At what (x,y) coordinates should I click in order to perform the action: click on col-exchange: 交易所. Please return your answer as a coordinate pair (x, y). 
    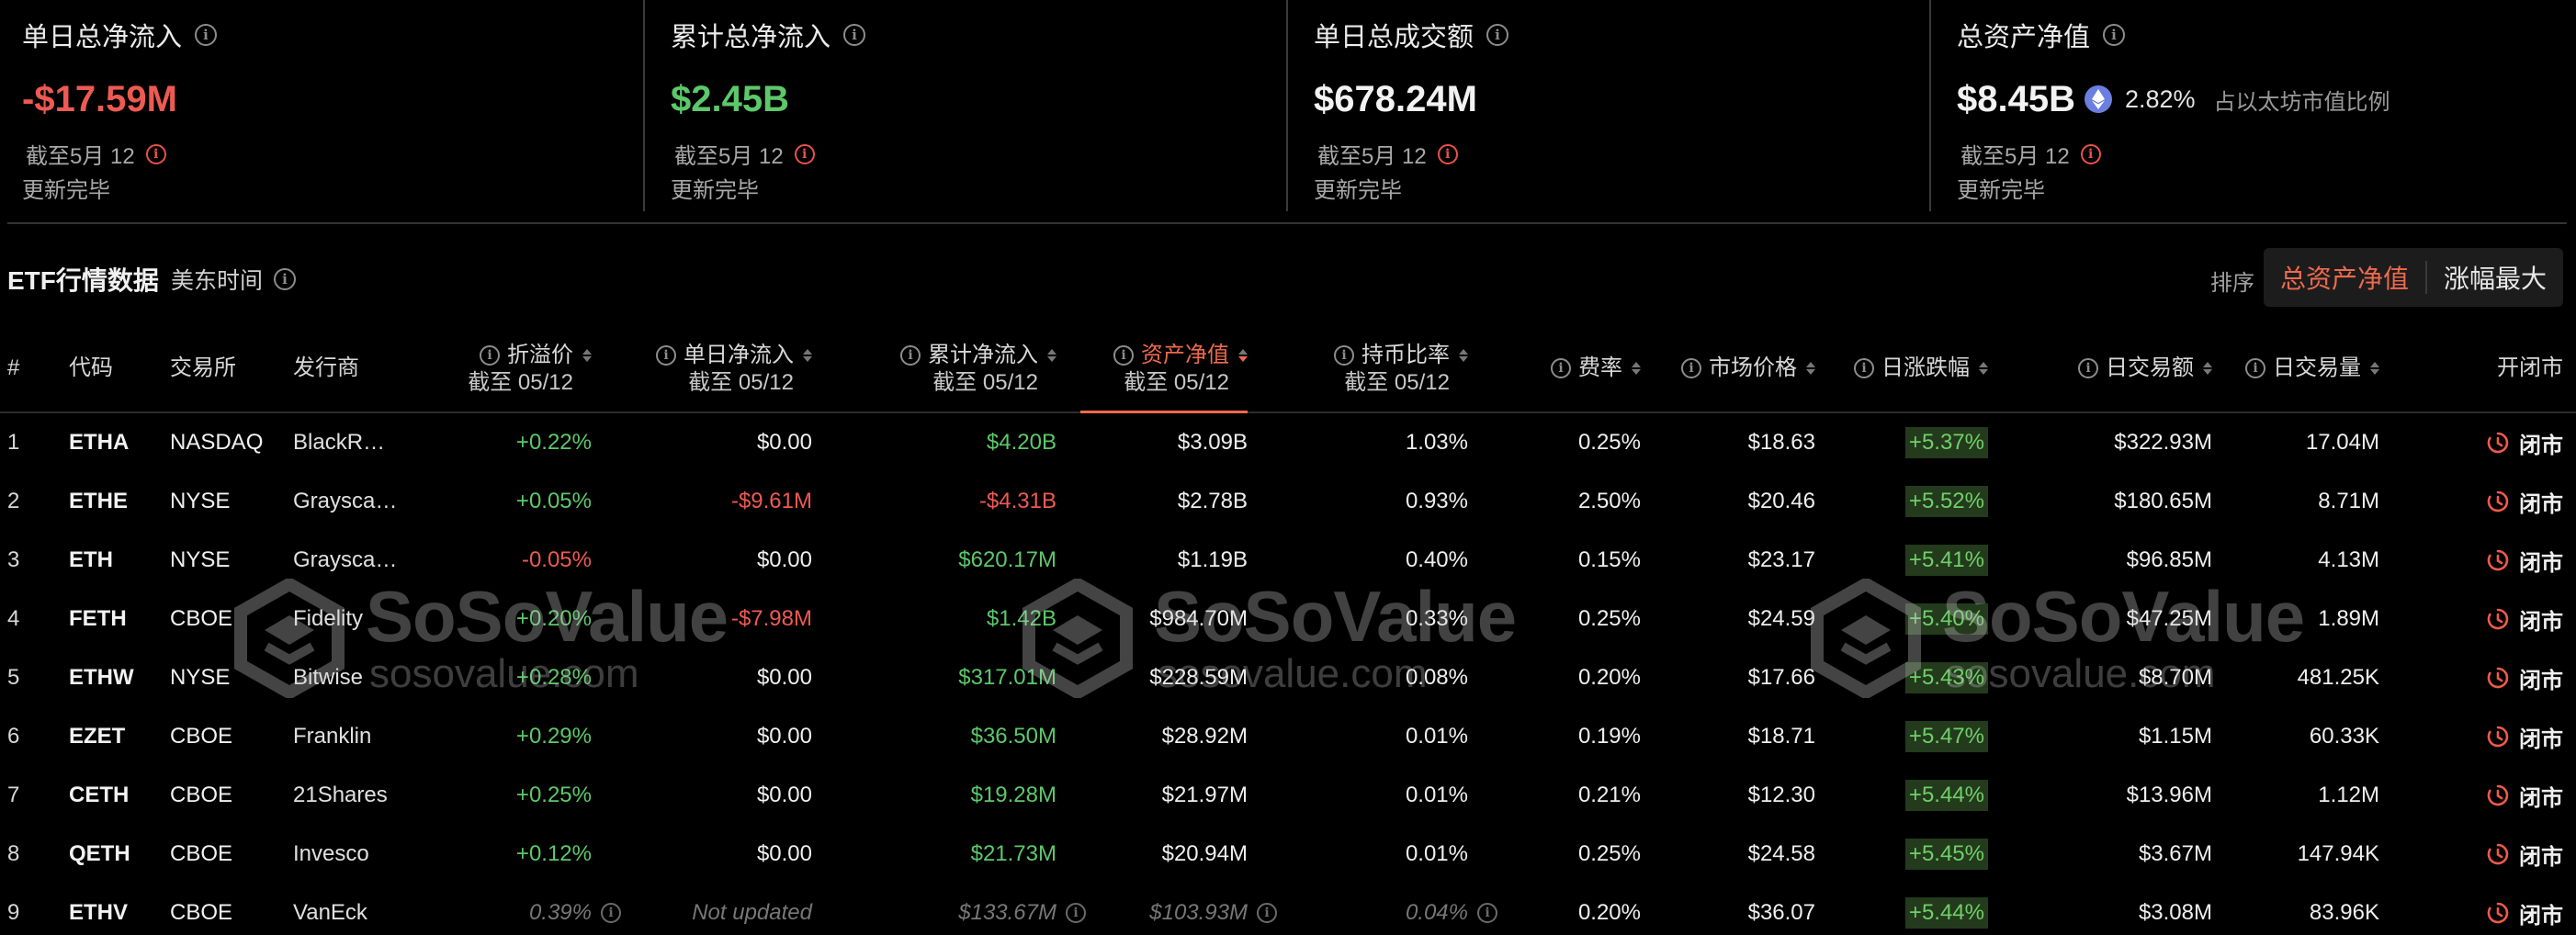
    Looking at the image, I should click on (203, 368).